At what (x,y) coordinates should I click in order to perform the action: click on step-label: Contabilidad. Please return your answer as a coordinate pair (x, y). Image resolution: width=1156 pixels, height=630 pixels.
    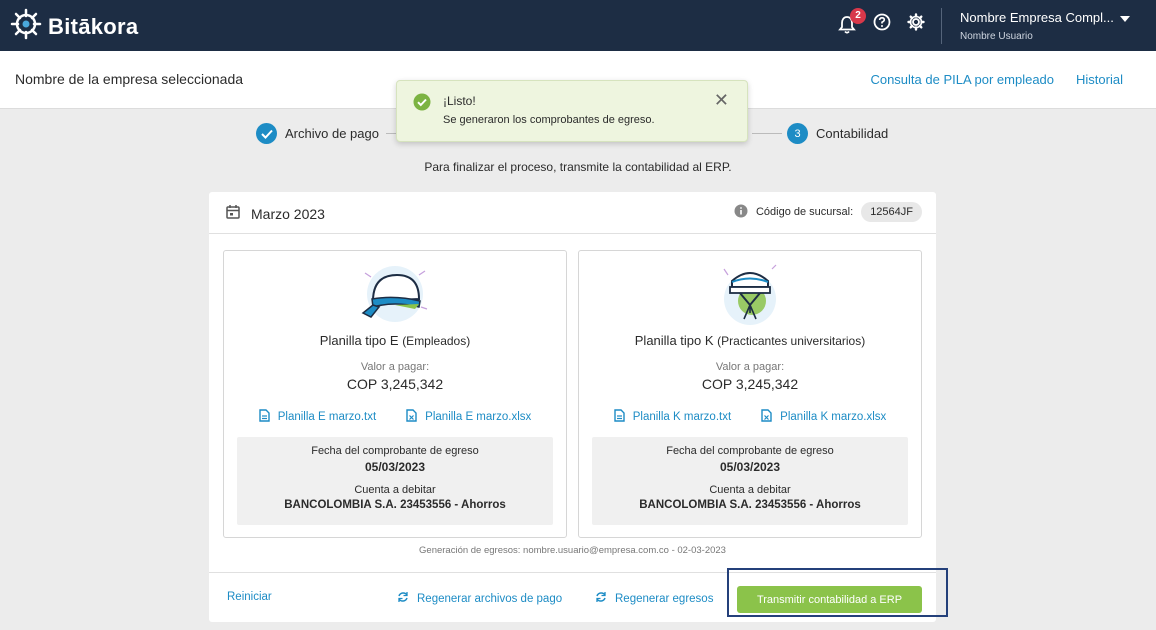
    Looking at the image, I should click on (852, 133).